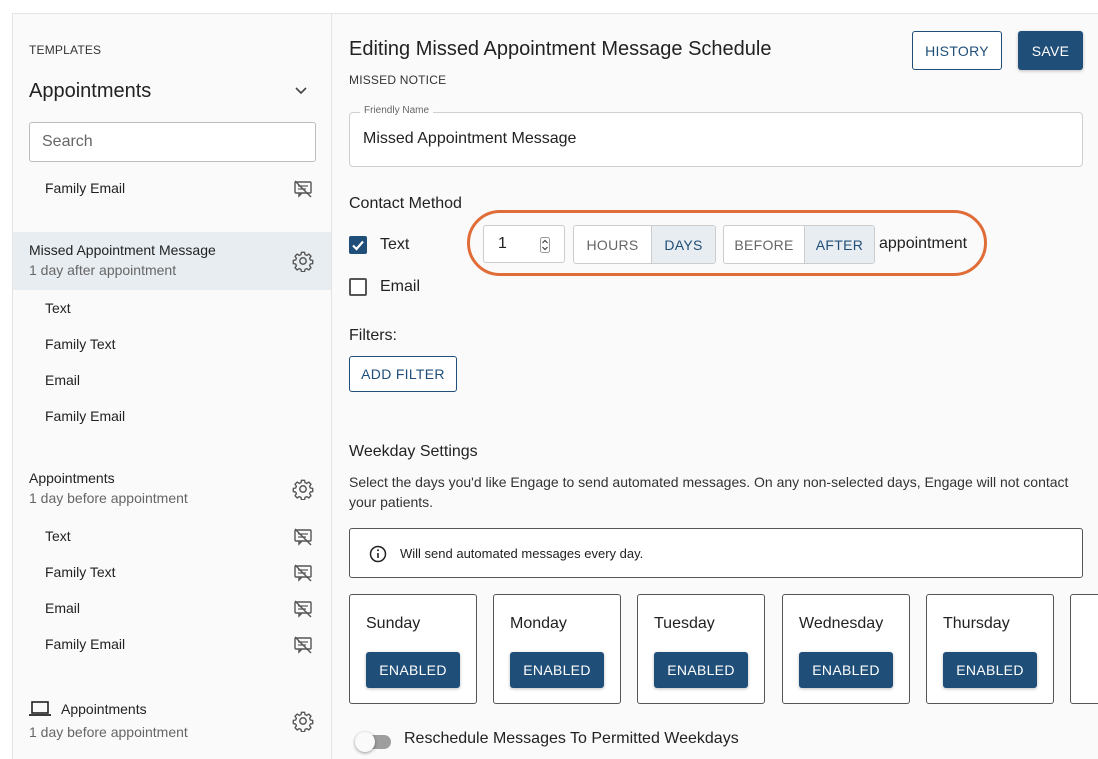 Image resolution: width=1098 pixels, height=759 pixels. I want to click on day-name: Sunday, so click(393, 623).